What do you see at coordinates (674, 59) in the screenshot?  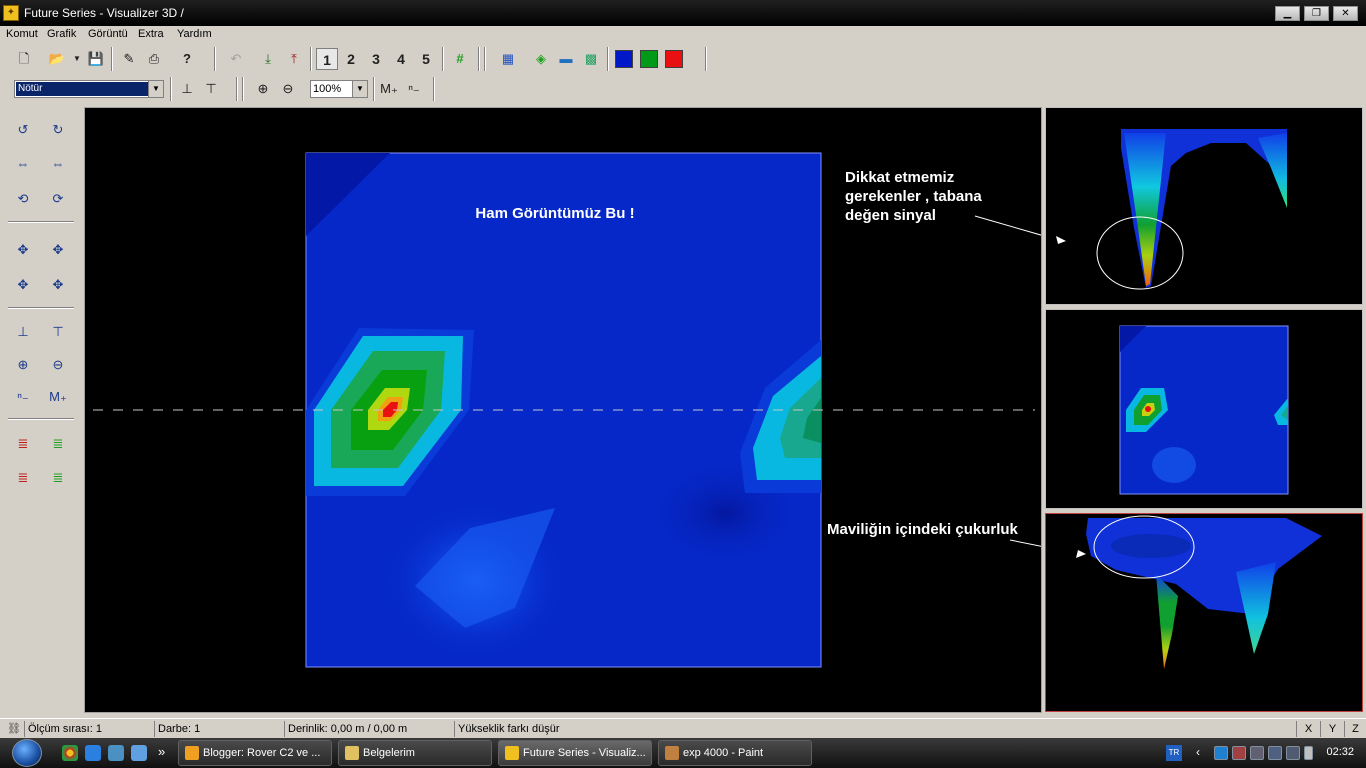 I see `red-palette-button` at bounding box center [674, 59].